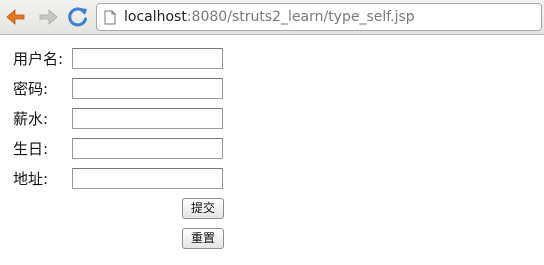 This screenshot has height=265, width=544. I want to click on salary-label: 薪水:, so click(31, 119).